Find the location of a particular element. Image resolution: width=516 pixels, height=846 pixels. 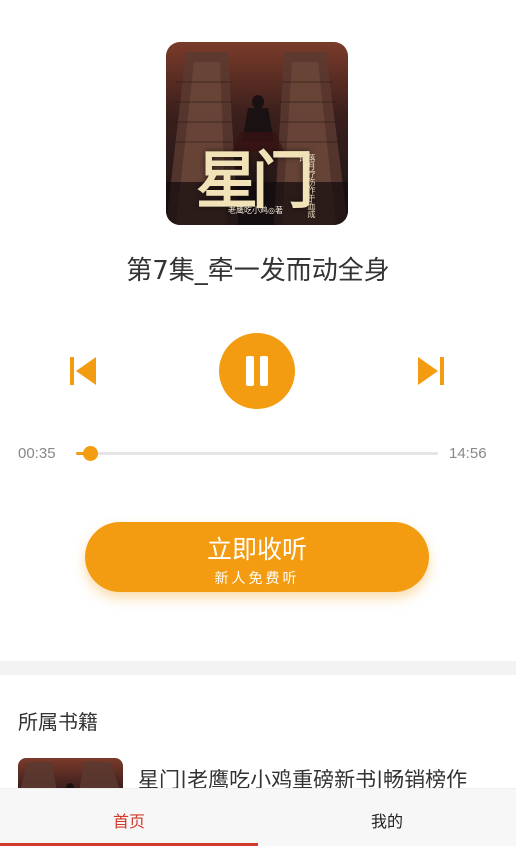

cover-blurb: 落月疗伤作于血成诗 is located at coordinates (307, 186).